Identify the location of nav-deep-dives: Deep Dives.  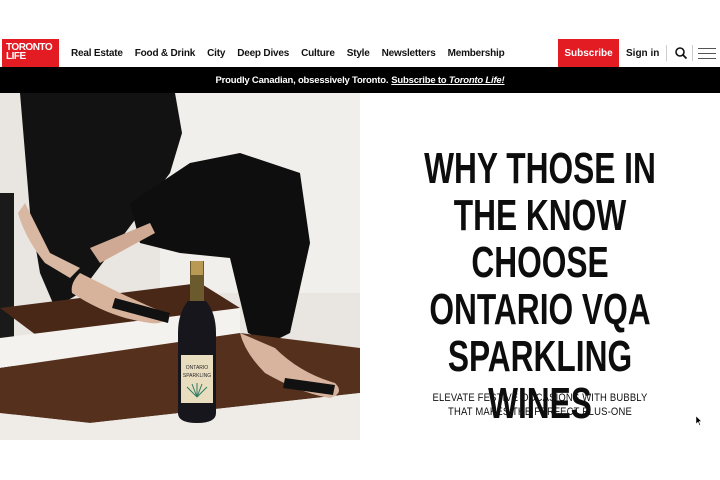
(263, 53).